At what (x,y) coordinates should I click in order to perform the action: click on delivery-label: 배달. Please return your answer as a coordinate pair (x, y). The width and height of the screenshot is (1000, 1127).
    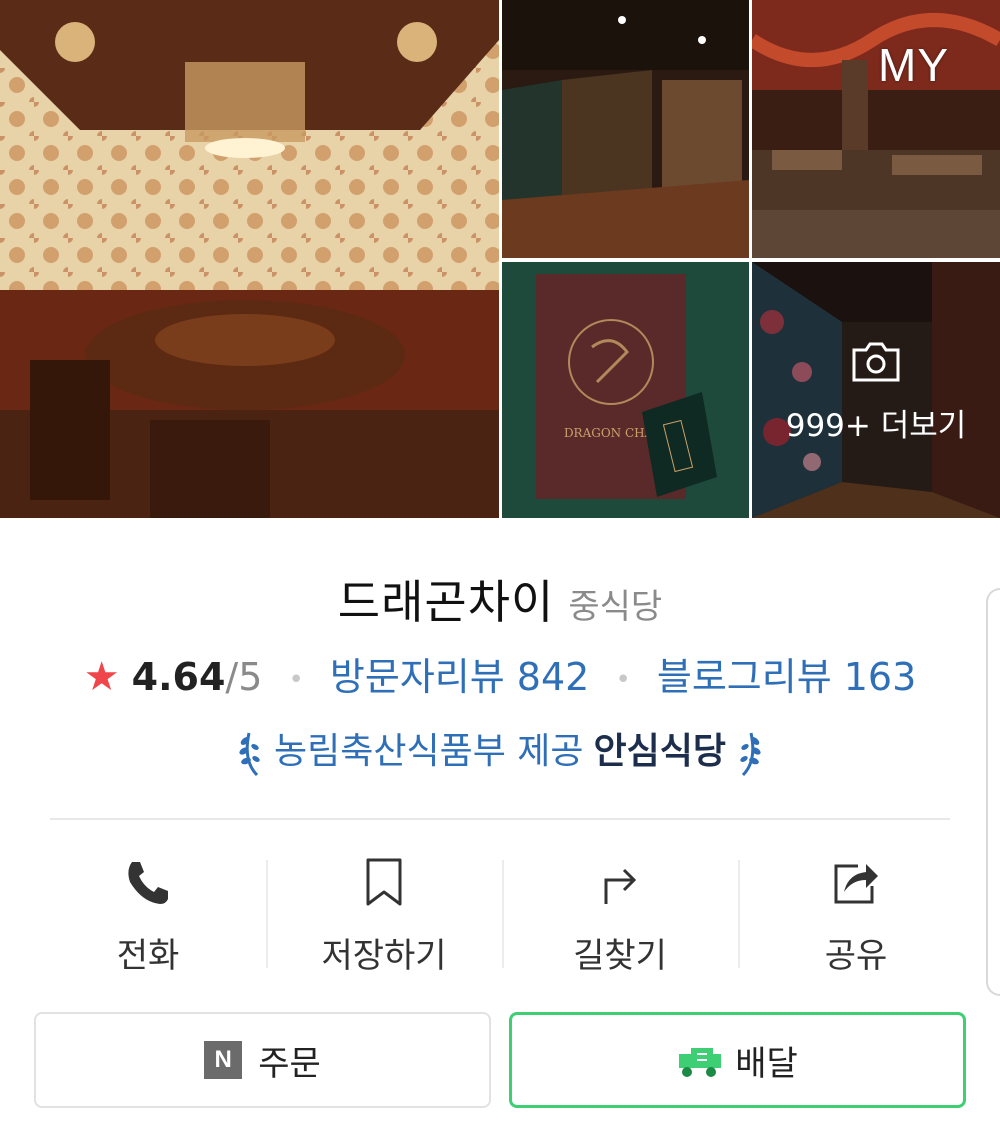
    Looking at the image, I should click on (766, 1063).